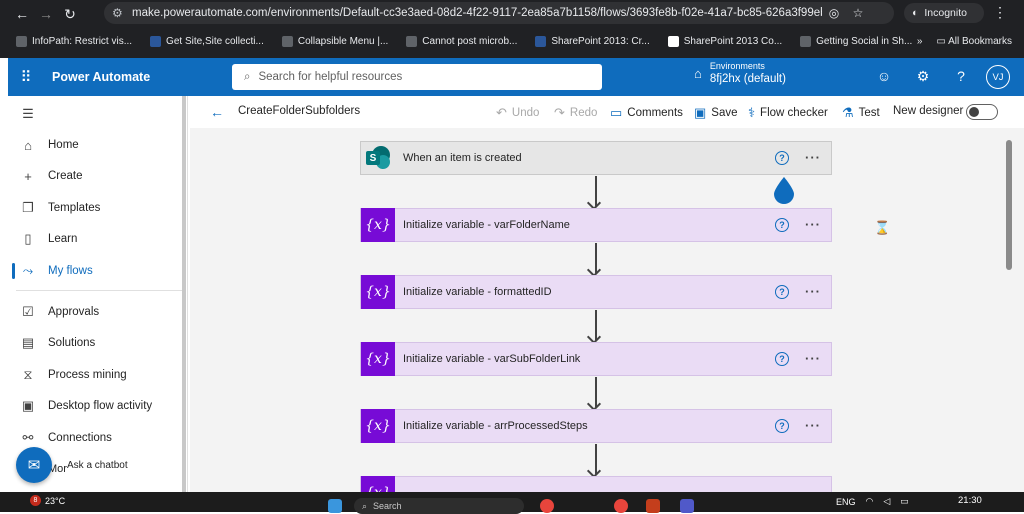 This screenshot has width=1024, height=514. I want to click on smiley-icon: ☺, so click(884, 76).